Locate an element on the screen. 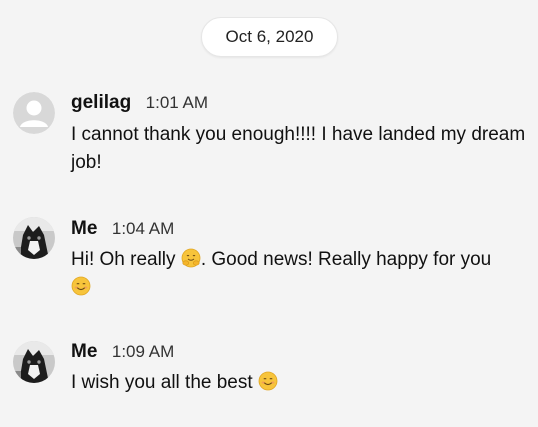  message-text: I wish you all the best is located at coordinates (298, 383).